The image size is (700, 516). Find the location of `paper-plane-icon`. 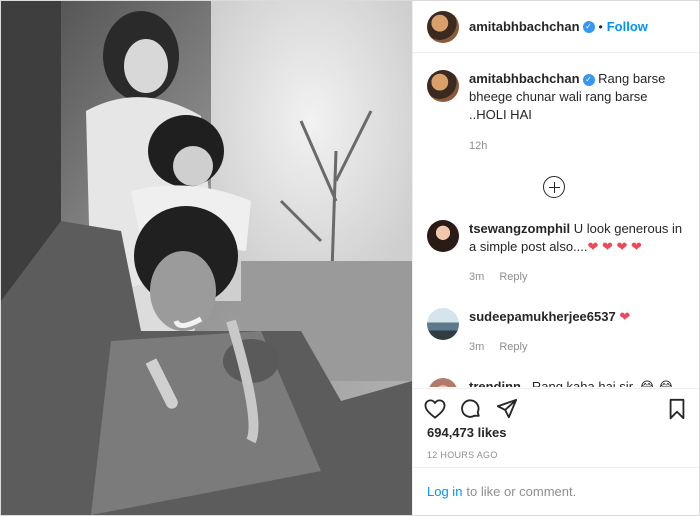

paper-plane-icon is located at coordinates (507, 409).